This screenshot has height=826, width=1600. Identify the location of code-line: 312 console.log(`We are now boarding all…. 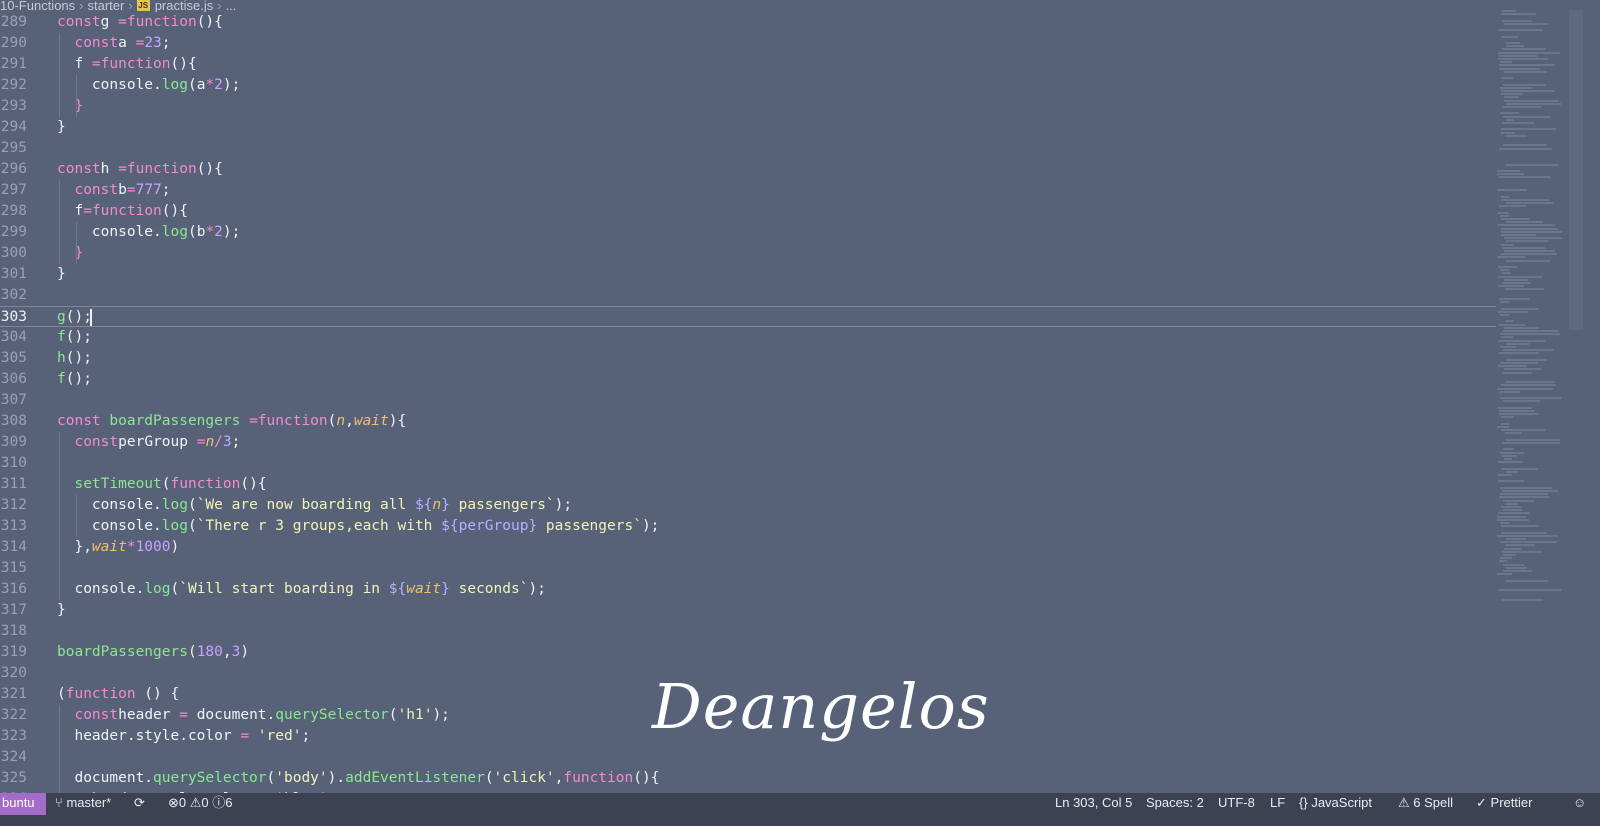
(748, 505).